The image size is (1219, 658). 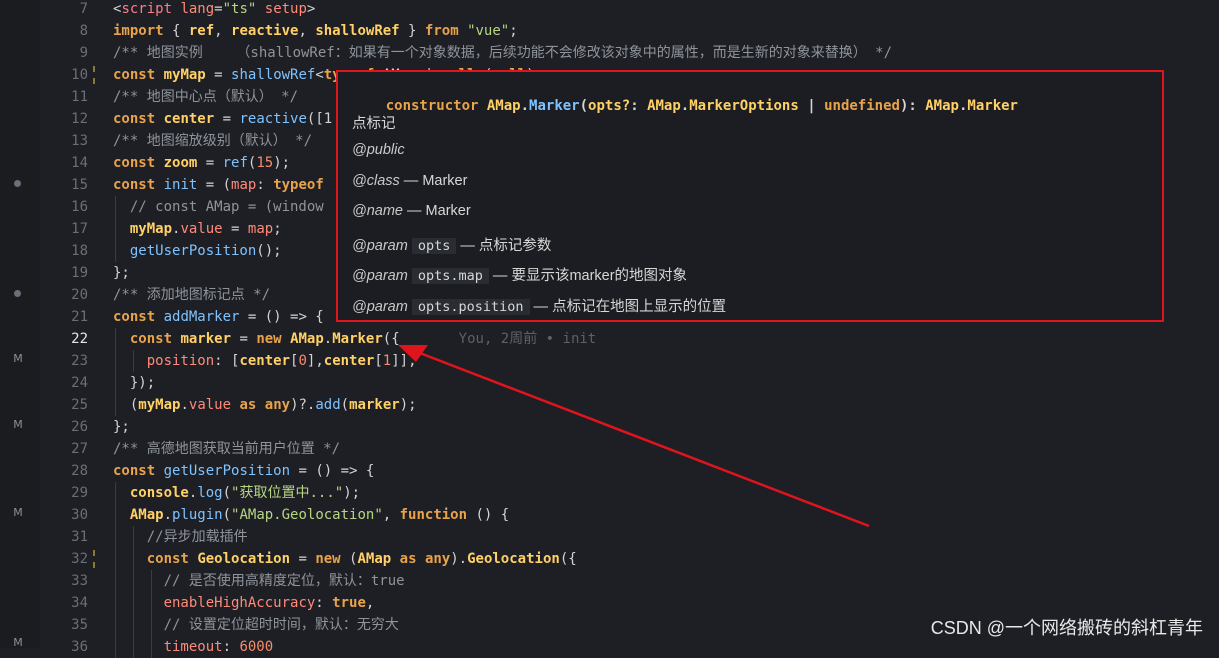 What do you see at coordinates (79, 163) in the screenshot?
I see `line-number: 14` at bounding box center [79, 163].